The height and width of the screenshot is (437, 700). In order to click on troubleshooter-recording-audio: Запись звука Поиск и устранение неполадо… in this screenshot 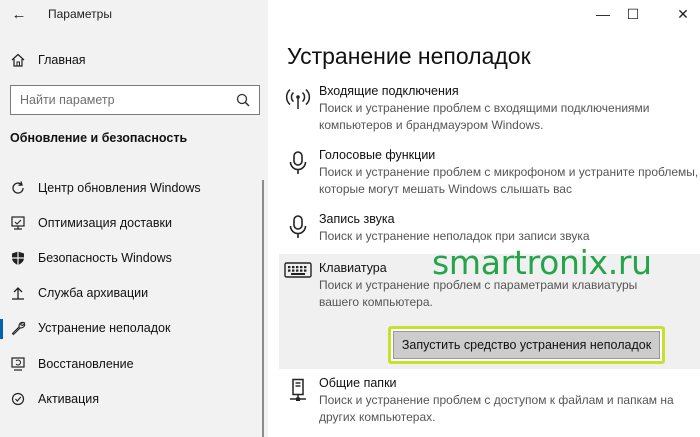, I will do `click(489, 227)`.